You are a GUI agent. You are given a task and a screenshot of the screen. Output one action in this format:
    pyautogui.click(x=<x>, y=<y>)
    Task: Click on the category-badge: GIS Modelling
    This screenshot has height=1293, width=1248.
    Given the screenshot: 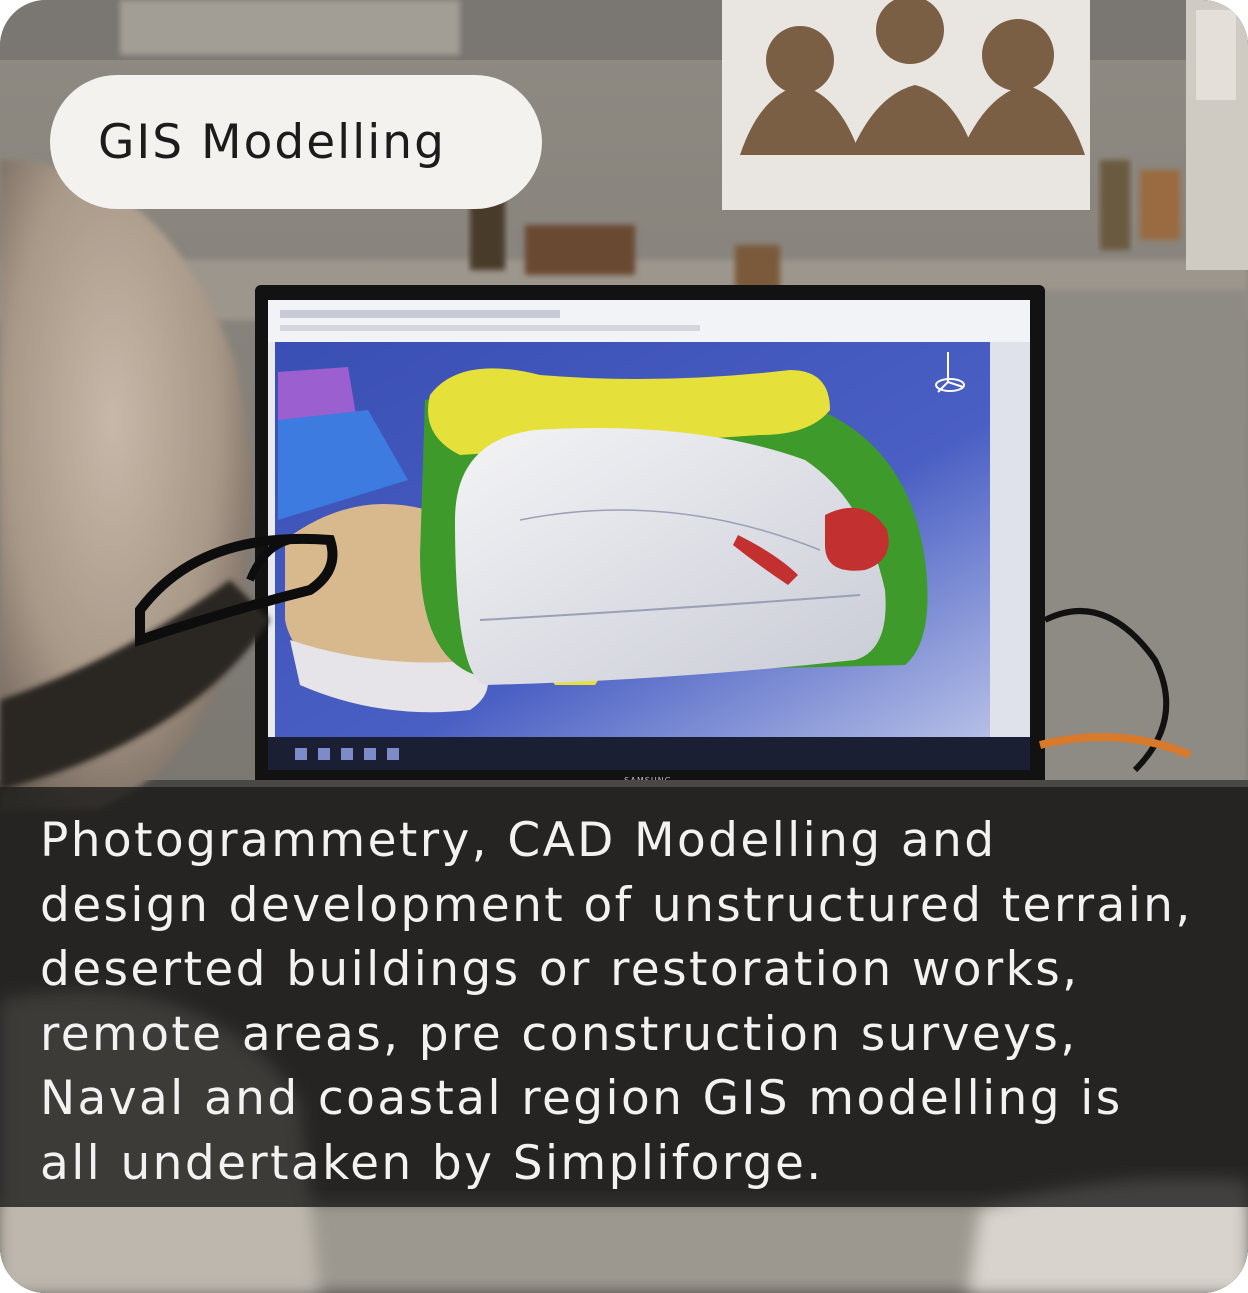 What is the action you would take?
    pyautogui.click(x=296, y=142)
    